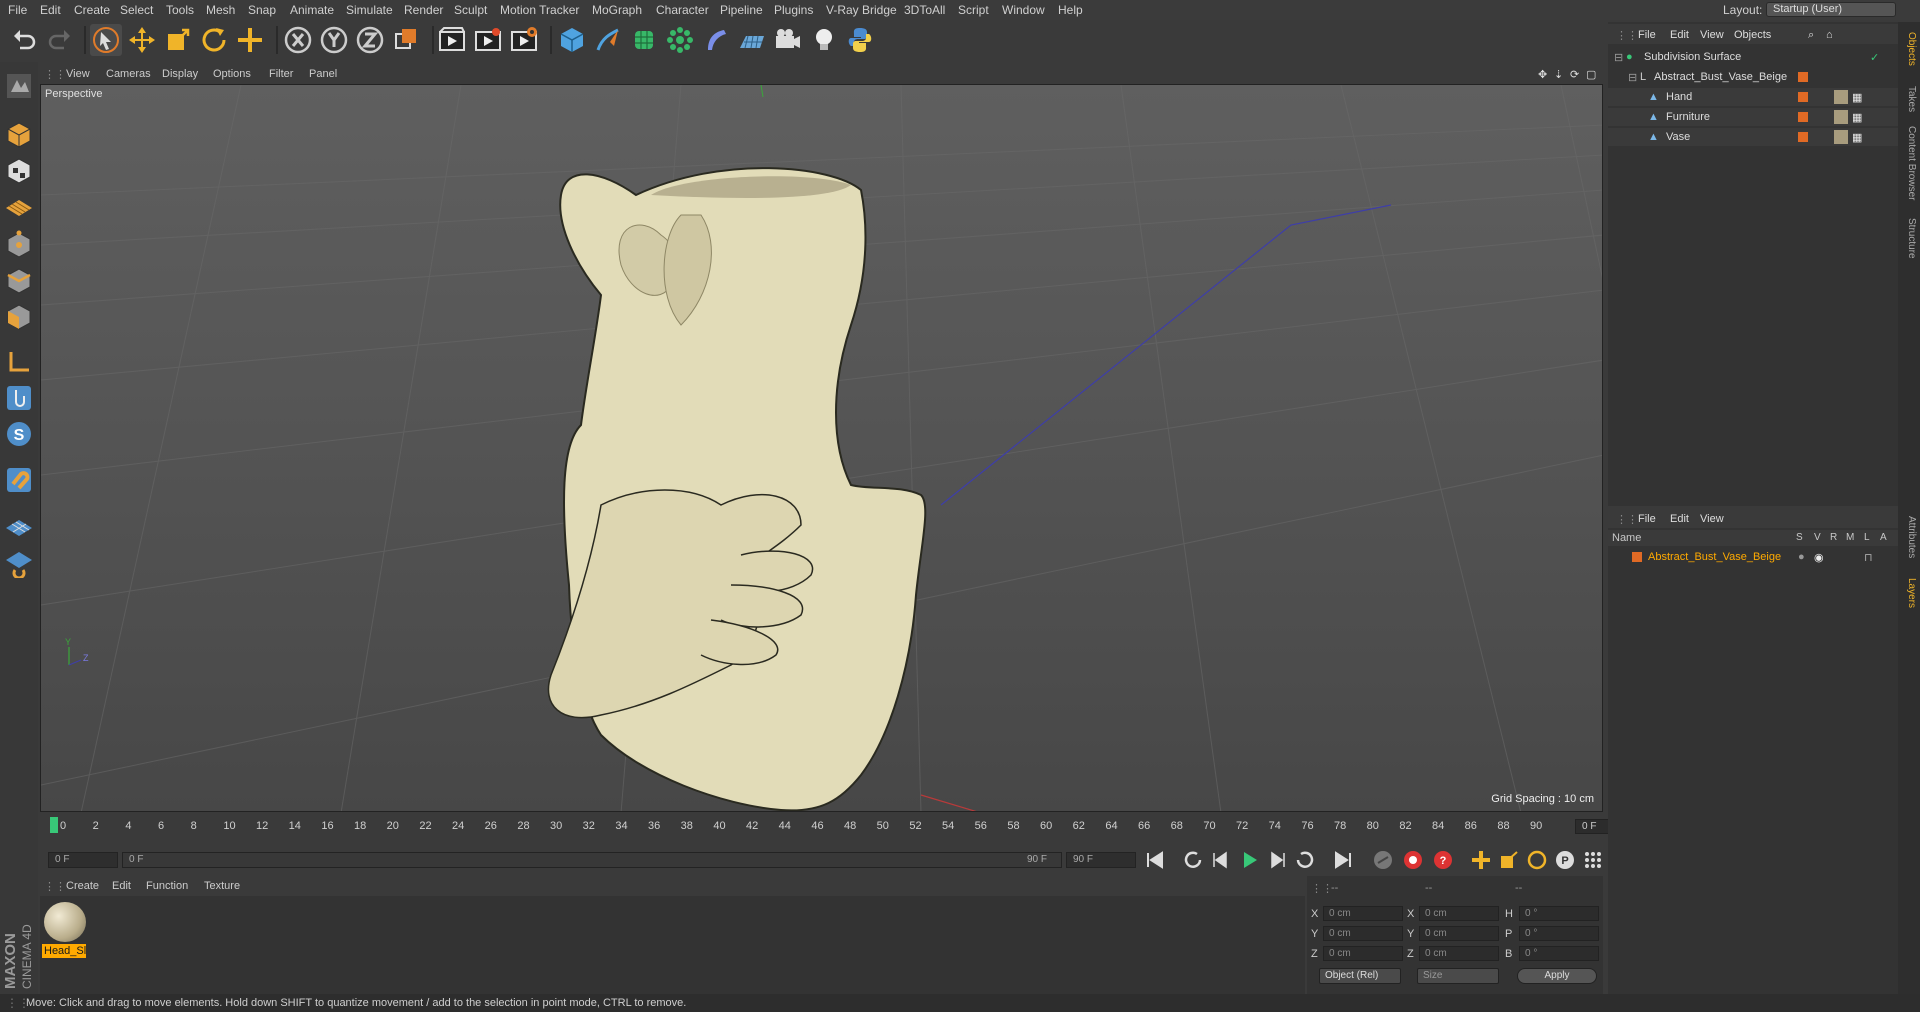  Describe the element at coordinates (788, 40) in the screenshot. I see `camera-icon` at that location.